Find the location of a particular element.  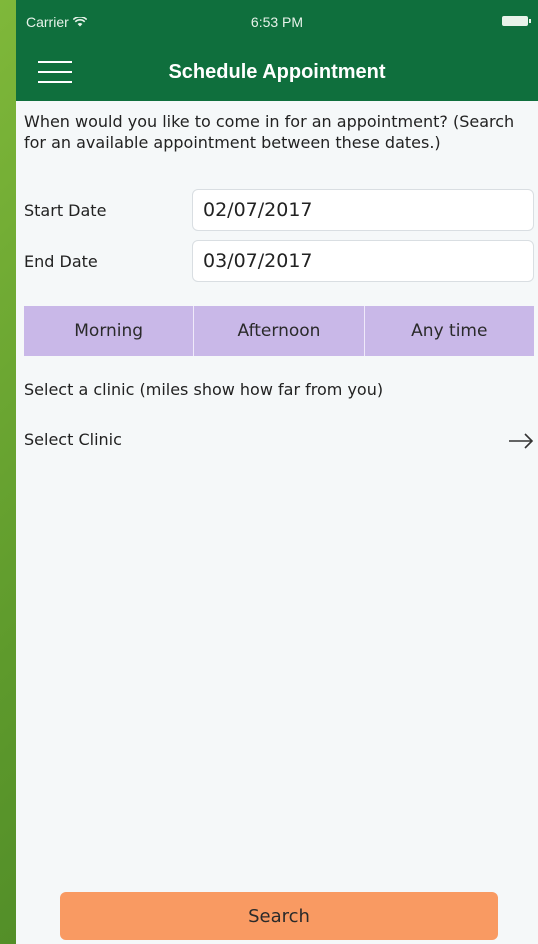

status-time: 6:53 PM is located at coordinates (277, 22).